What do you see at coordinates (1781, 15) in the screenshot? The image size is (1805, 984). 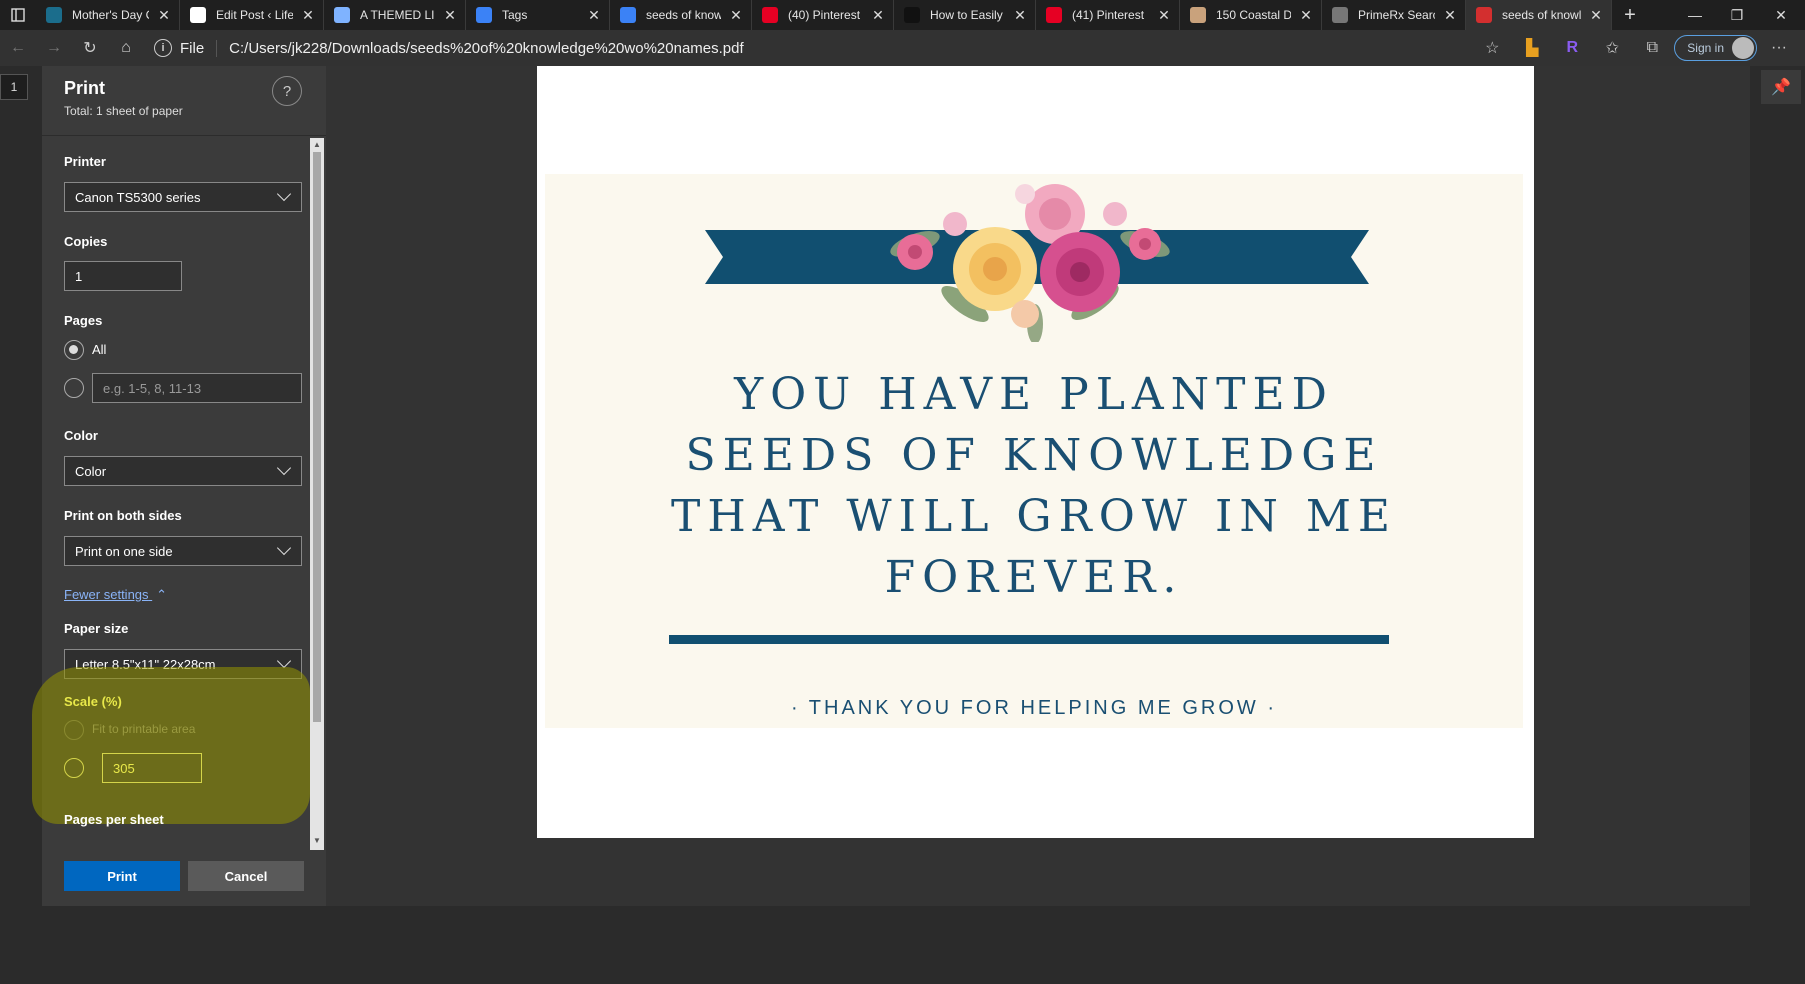 I see `close-window-icon: ✕` at bounding box center [1781, 15].